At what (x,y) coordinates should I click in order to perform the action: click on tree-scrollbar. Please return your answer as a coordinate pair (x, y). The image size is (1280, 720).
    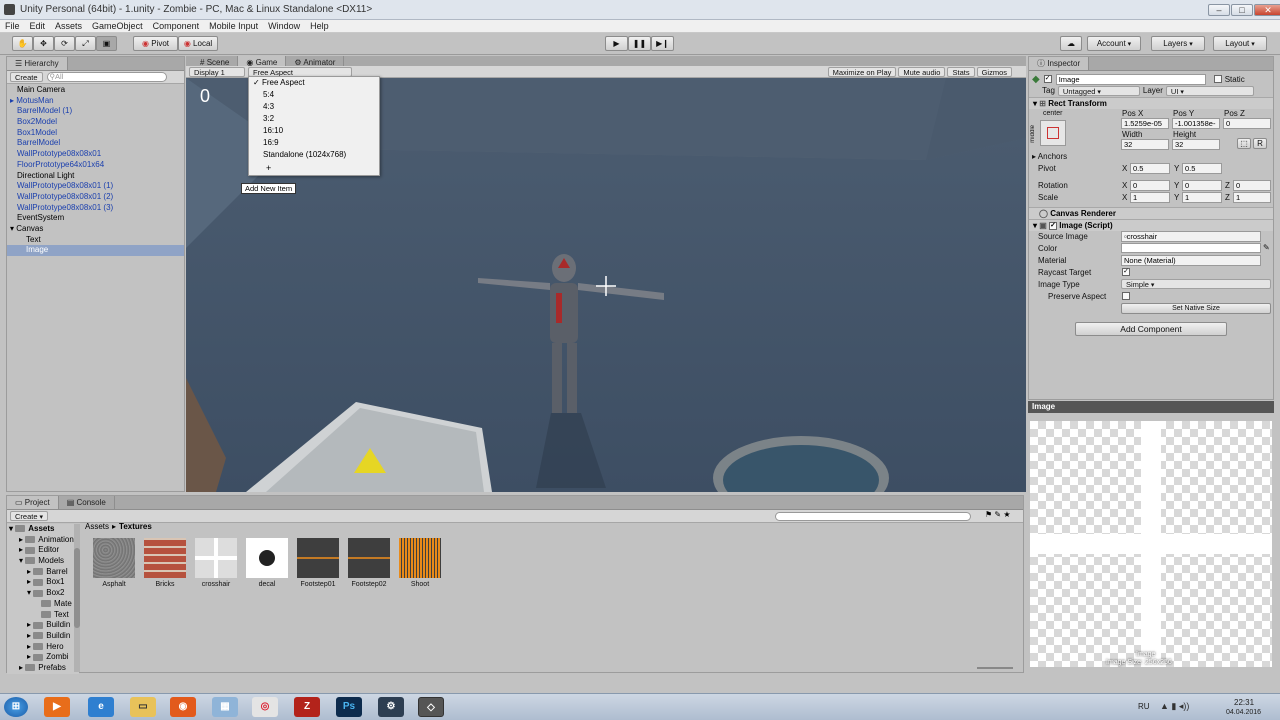
    Looking at the image, I should click on (77, 598).